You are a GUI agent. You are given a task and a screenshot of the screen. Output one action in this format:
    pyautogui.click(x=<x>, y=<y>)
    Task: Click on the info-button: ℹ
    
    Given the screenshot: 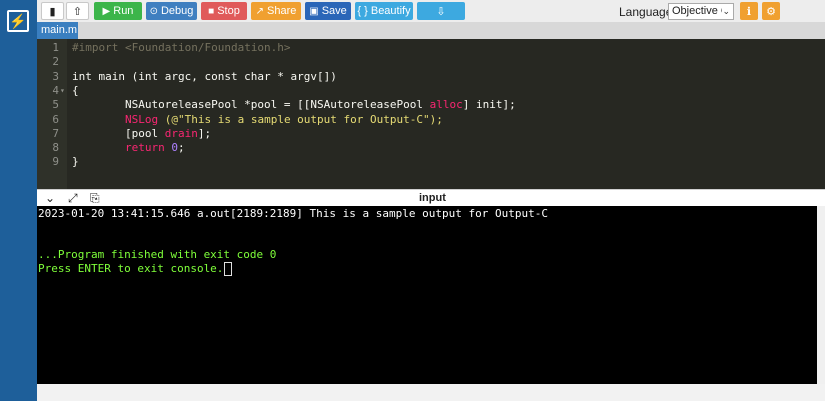 What is the action you would take?
    pyautogui.click(x=749, y=11)
    